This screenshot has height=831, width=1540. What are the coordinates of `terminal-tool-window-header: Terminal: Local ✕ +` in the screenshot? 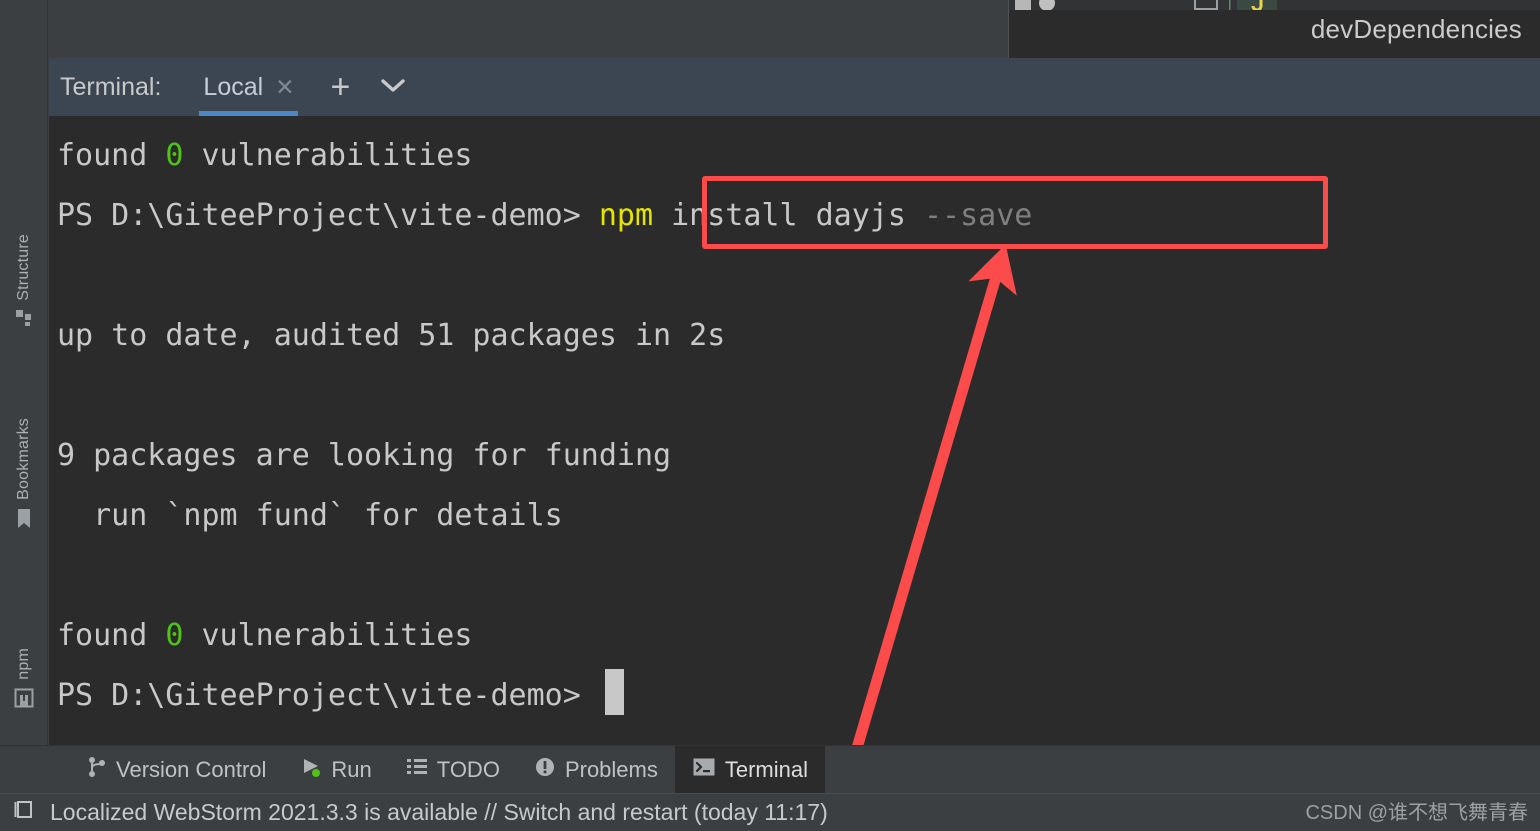 It's located at (794, 87).